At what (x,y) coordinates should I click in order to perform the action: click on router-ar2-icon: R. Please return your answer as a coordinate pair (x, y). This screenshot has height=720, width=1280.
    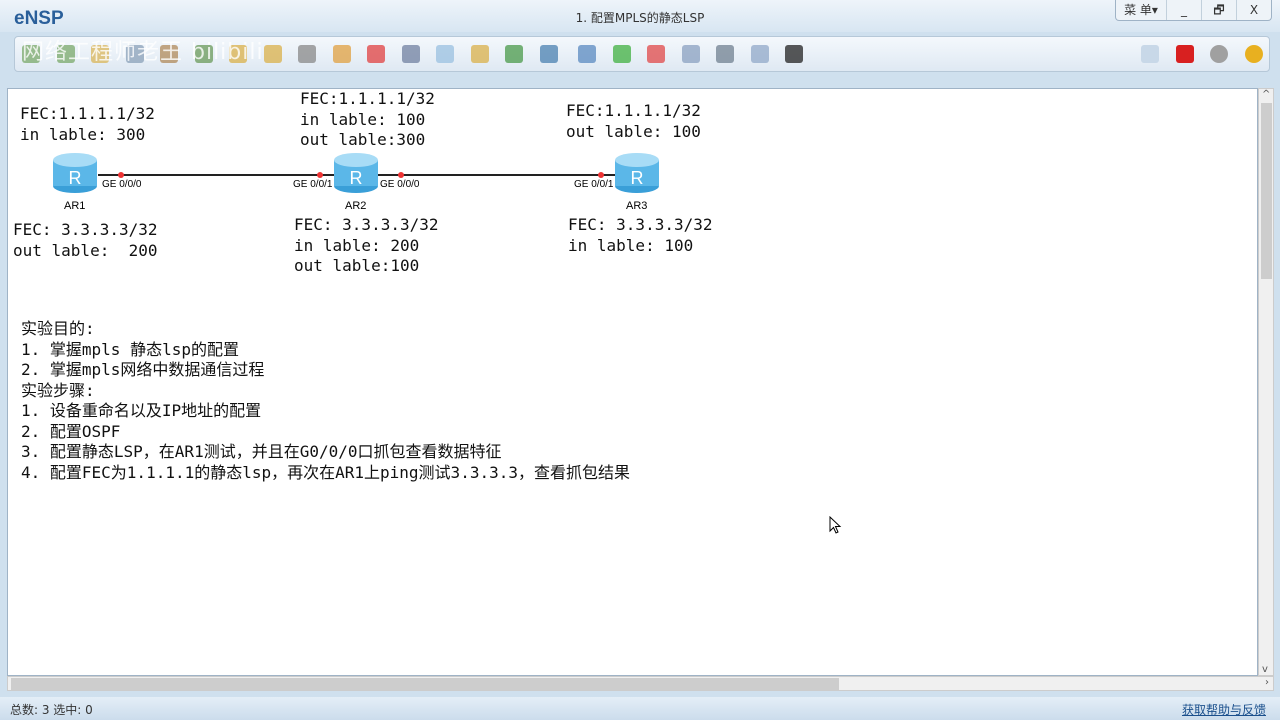
    Looking at the image, I should click on (356, 173).